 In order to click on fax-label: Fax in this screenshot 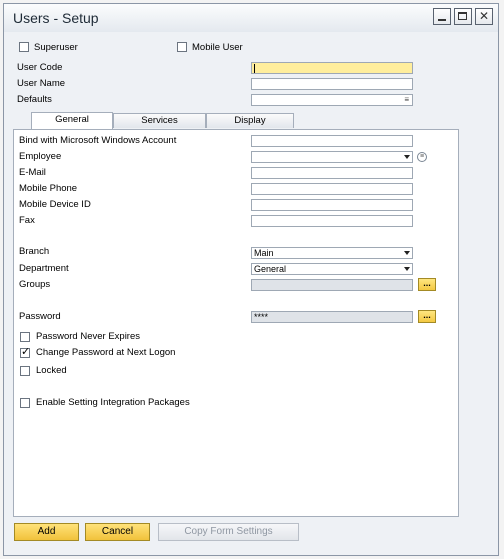, I will do `click(27, 220)`.